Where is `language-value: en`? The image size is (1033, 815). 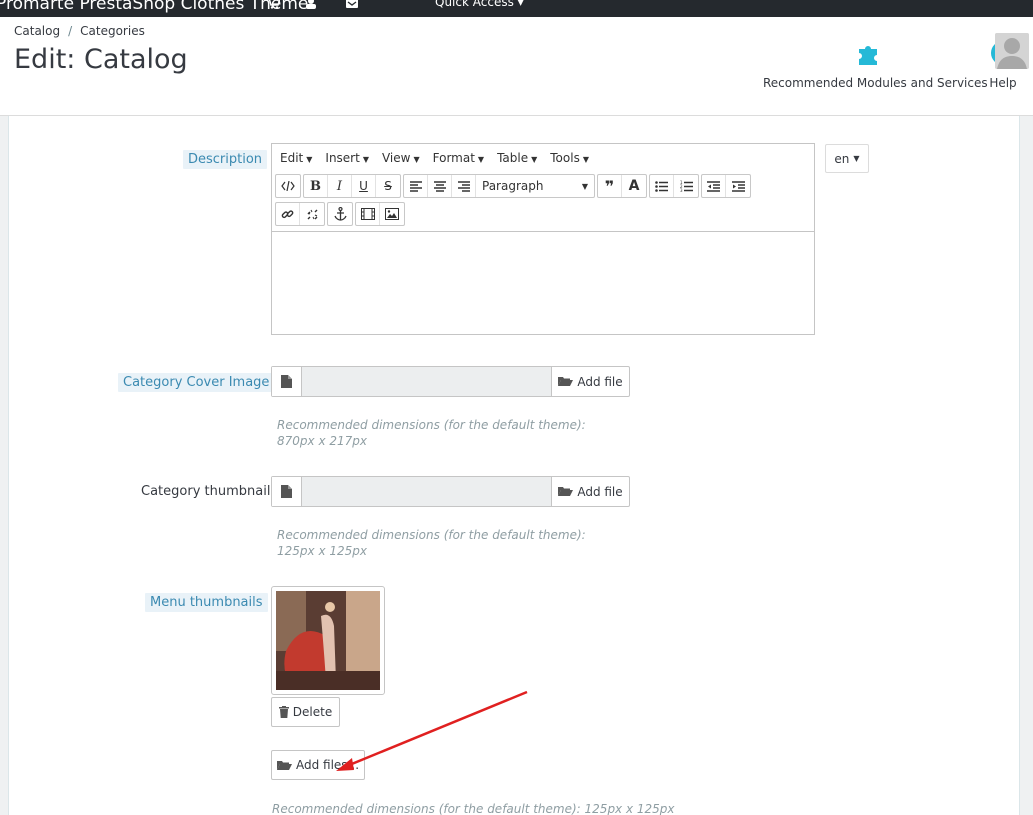
language-value: en is located at coordinates (842, 158).